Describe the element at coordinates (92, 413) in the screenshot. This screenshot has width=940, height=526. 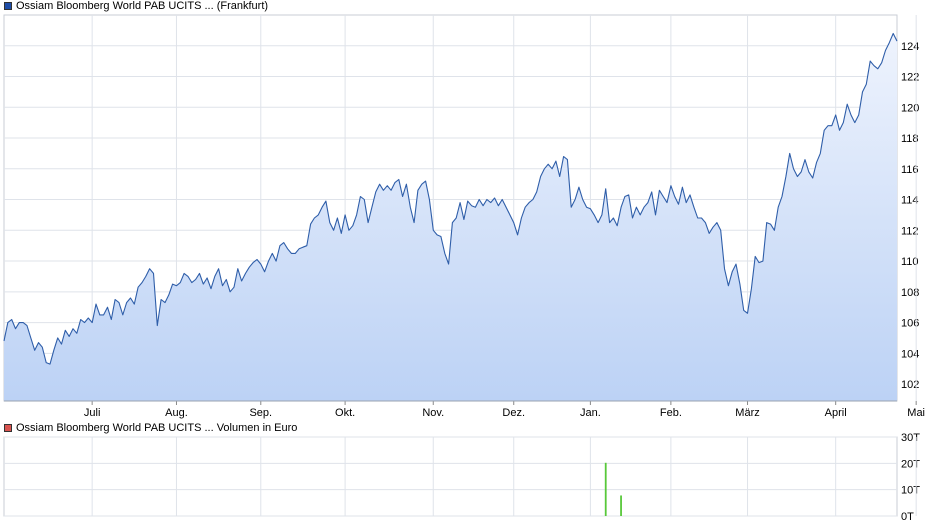
I see `price-x-tick-label: Juli` at that location.